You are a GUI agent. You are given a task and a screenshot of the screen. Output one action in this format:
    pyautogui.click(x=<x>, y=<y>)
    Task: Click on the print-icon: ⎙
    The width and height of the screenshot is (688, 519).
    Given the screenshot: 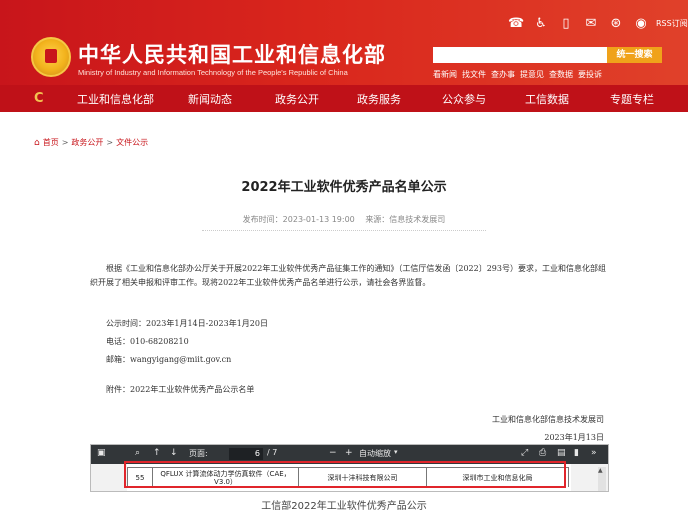 What is the action you would take?
    pyautogui.click(x=542, y=453)
    